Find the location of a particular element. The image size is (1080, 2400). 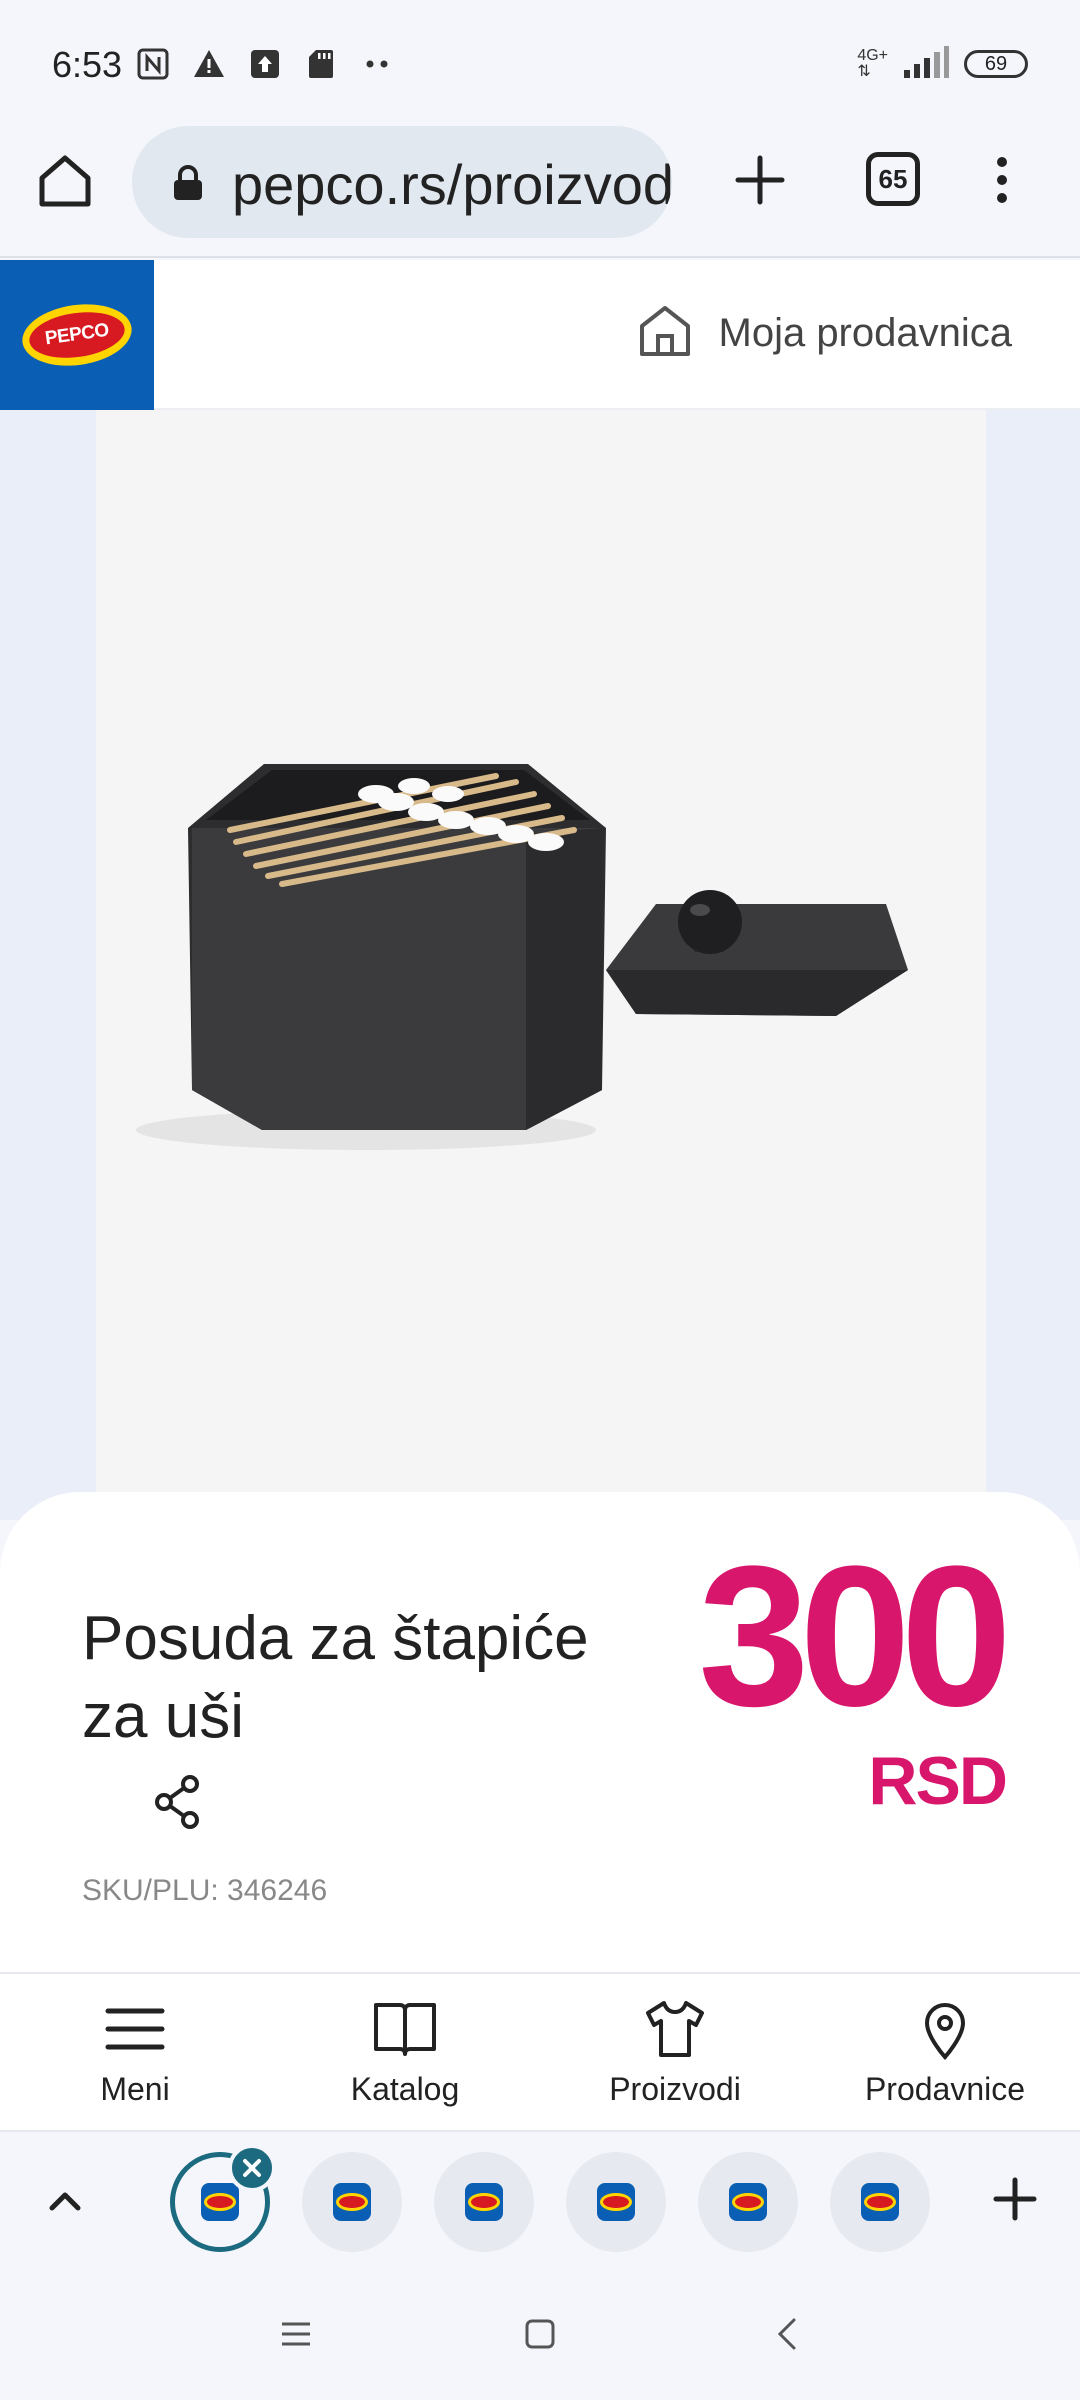

upload-icon is located at coordinates (265, 64).